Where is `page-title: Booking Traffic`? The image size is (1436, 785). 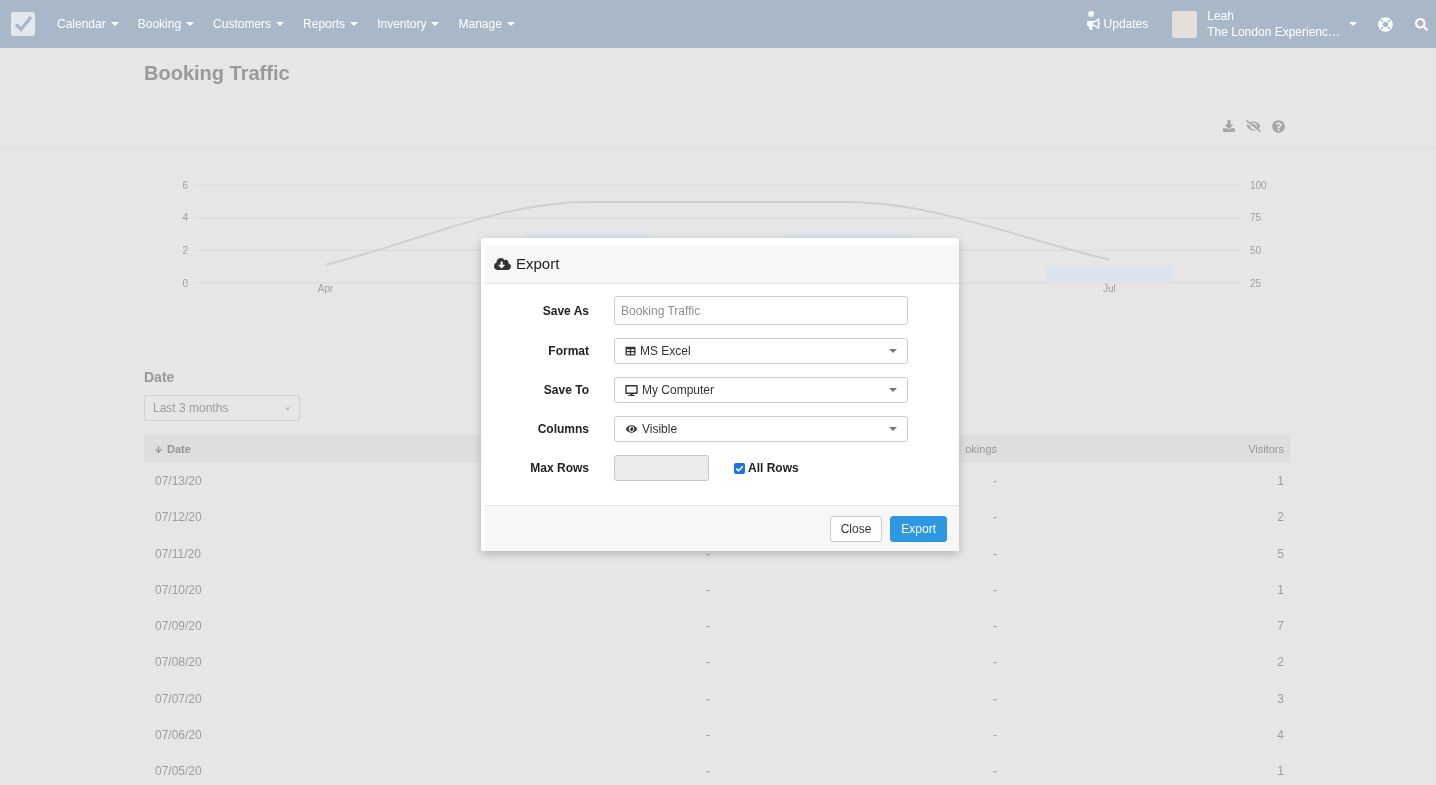
page-title: Booking Traffic is located at coordinates (217, 73).